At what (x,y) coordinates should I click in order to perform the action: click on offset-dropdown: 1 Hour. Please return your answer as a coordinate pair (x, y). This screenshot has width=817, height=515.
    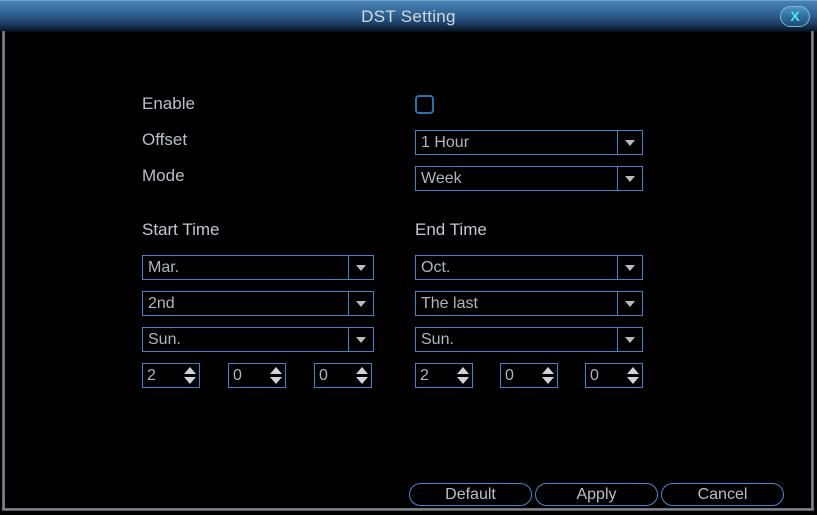
    Looking at the image, I should click on (529, 142).